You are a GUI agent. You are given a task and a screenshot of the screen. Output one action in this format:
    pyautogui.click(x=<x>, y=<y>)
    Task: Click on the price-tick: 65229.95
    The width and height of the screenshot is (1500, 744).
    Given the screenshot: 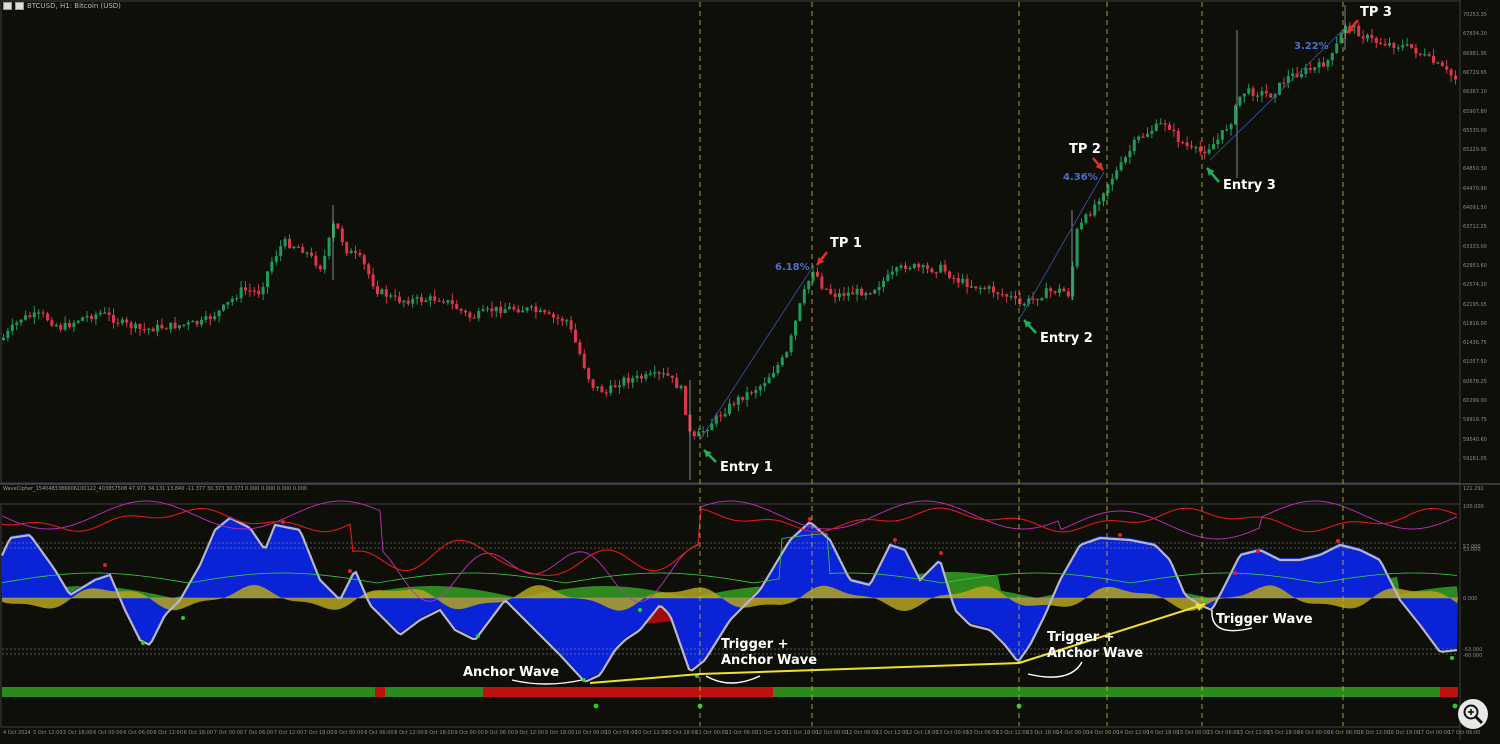 What is the action you would take?
    pyautogui.click(x=1475, y=150)
    